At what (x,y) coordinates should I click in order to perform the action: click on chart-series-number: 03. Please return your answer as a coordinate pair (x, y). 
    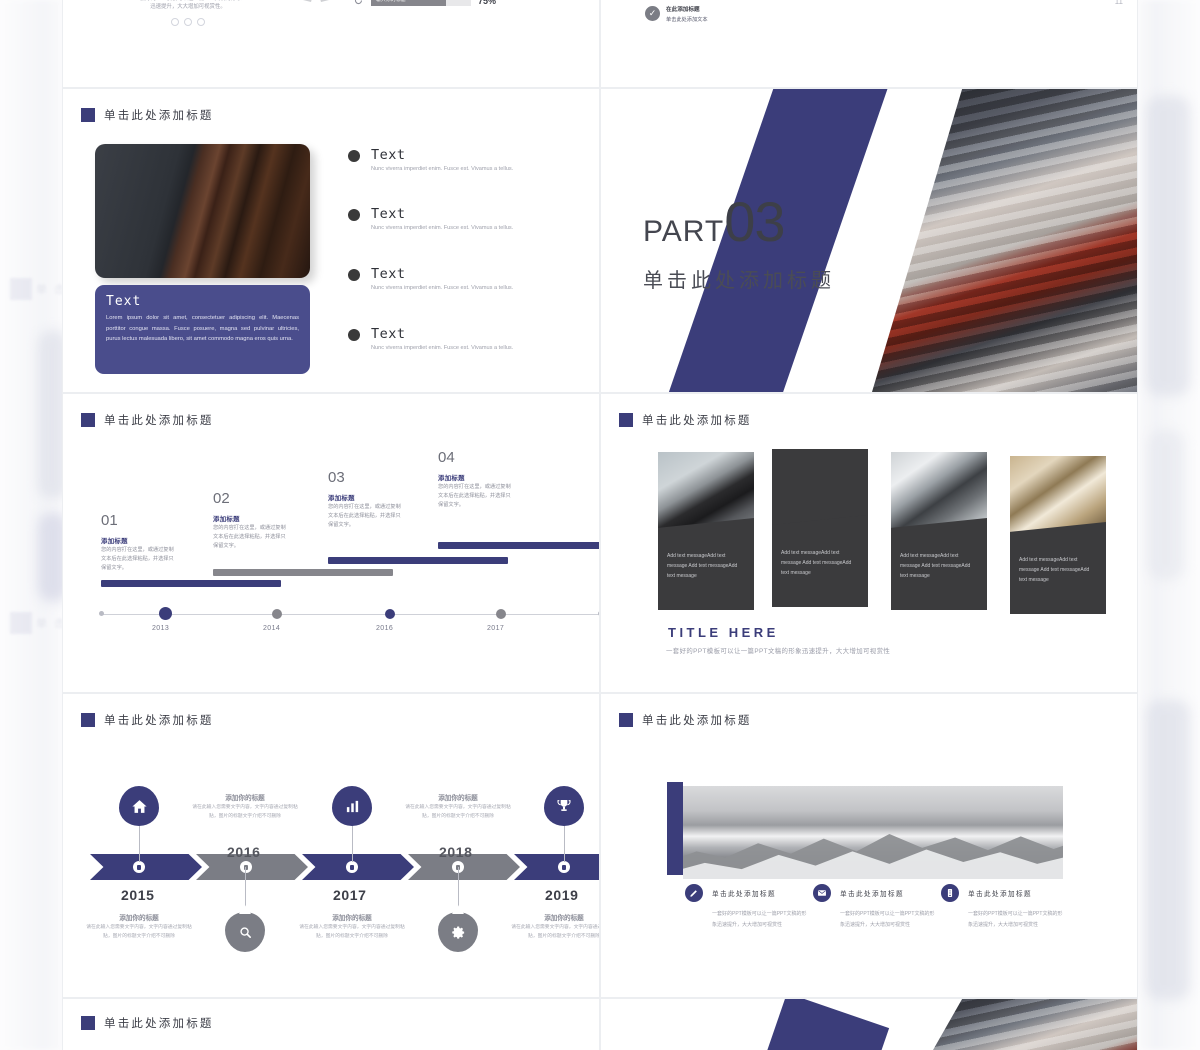
    Looking at the image, I should click on (336, 477).